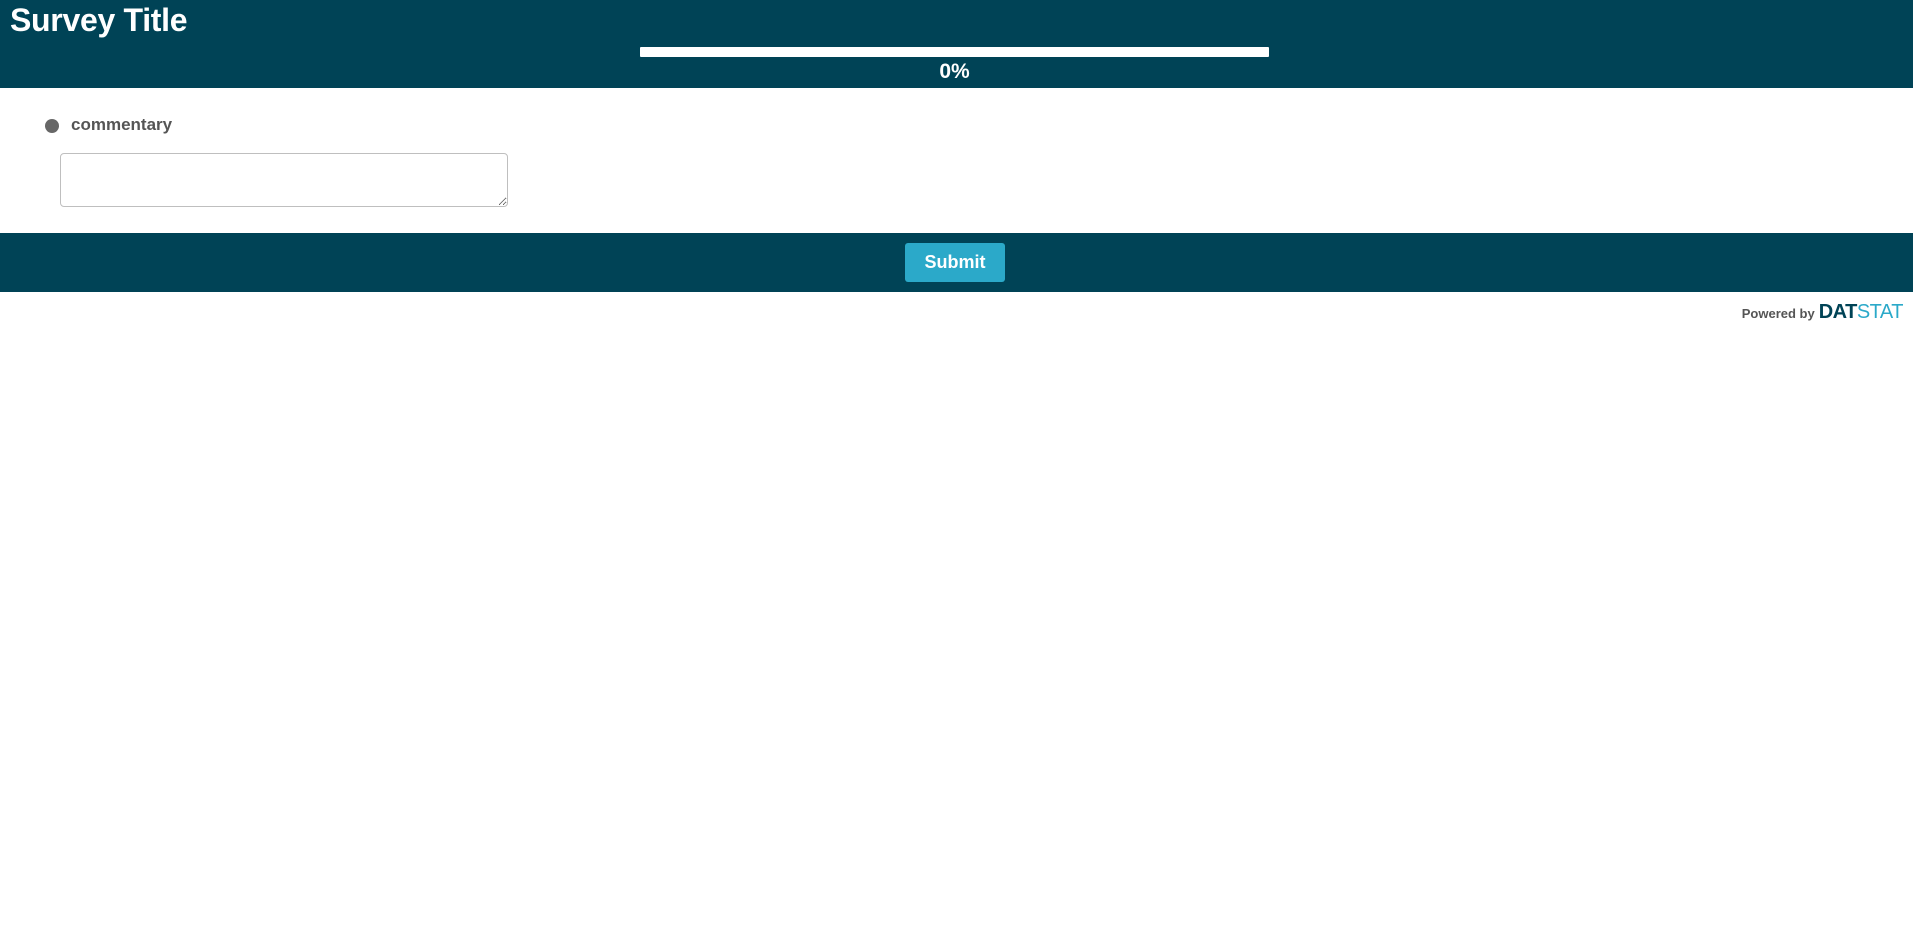 Image resolution: width=1913 pixels, height=950 pixels. What do you see at coordinates (1838, 312) in the screenshot?
I see `datstat-logo-dat: DAT` at bounding box center [1838, 312].